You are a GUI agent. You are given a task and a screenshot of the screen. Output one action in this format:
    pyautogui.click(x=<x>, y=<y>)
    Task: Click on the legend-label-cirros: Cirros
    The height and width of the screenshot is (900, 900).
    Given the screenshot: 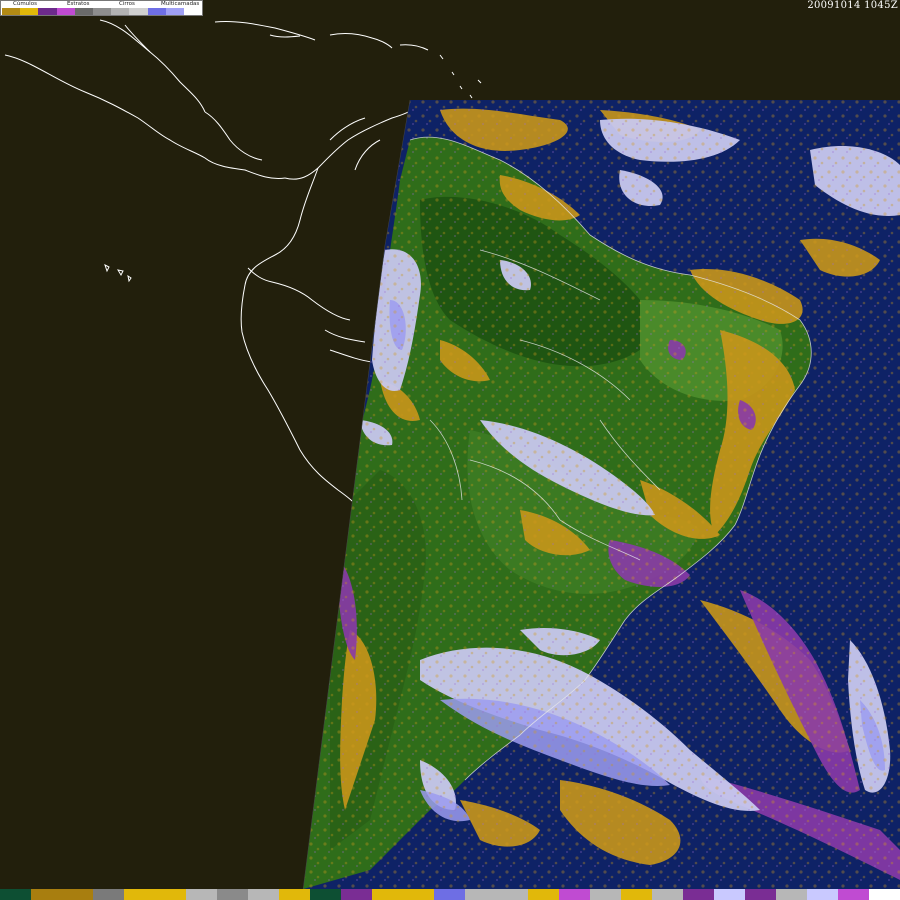 What is the action you would take?
    pyautogui.click(x=127, y=4)
    